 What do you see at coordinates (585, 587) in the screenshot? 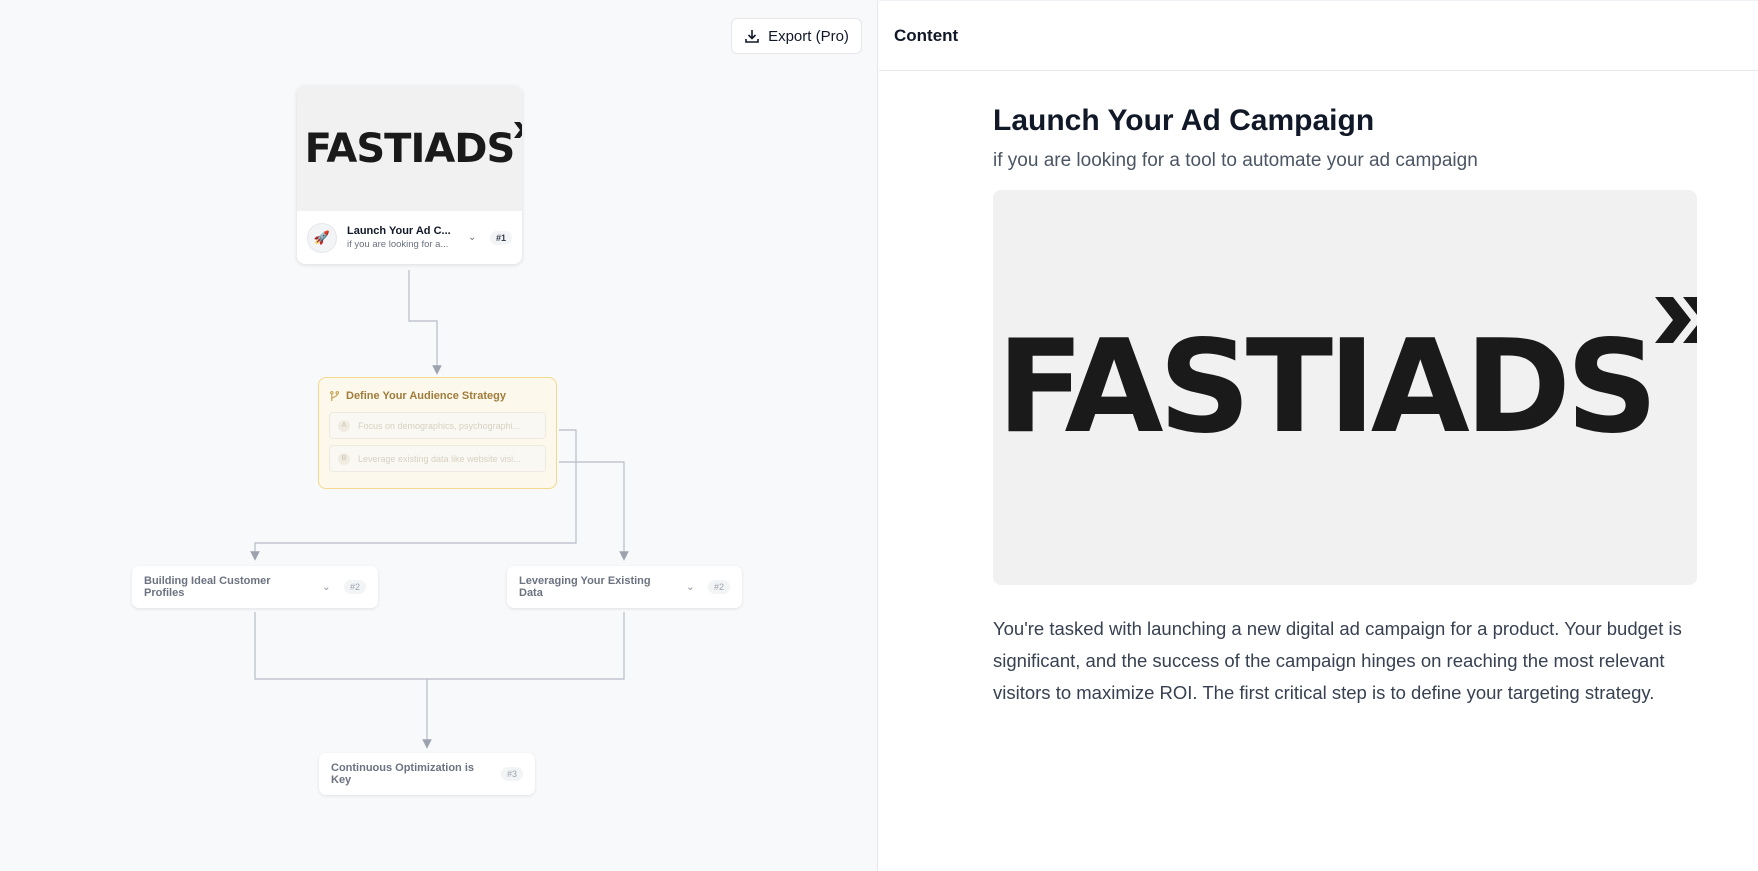
I see `node-title: Leveraging Your Existing Data` at bounding box center [585, 587].